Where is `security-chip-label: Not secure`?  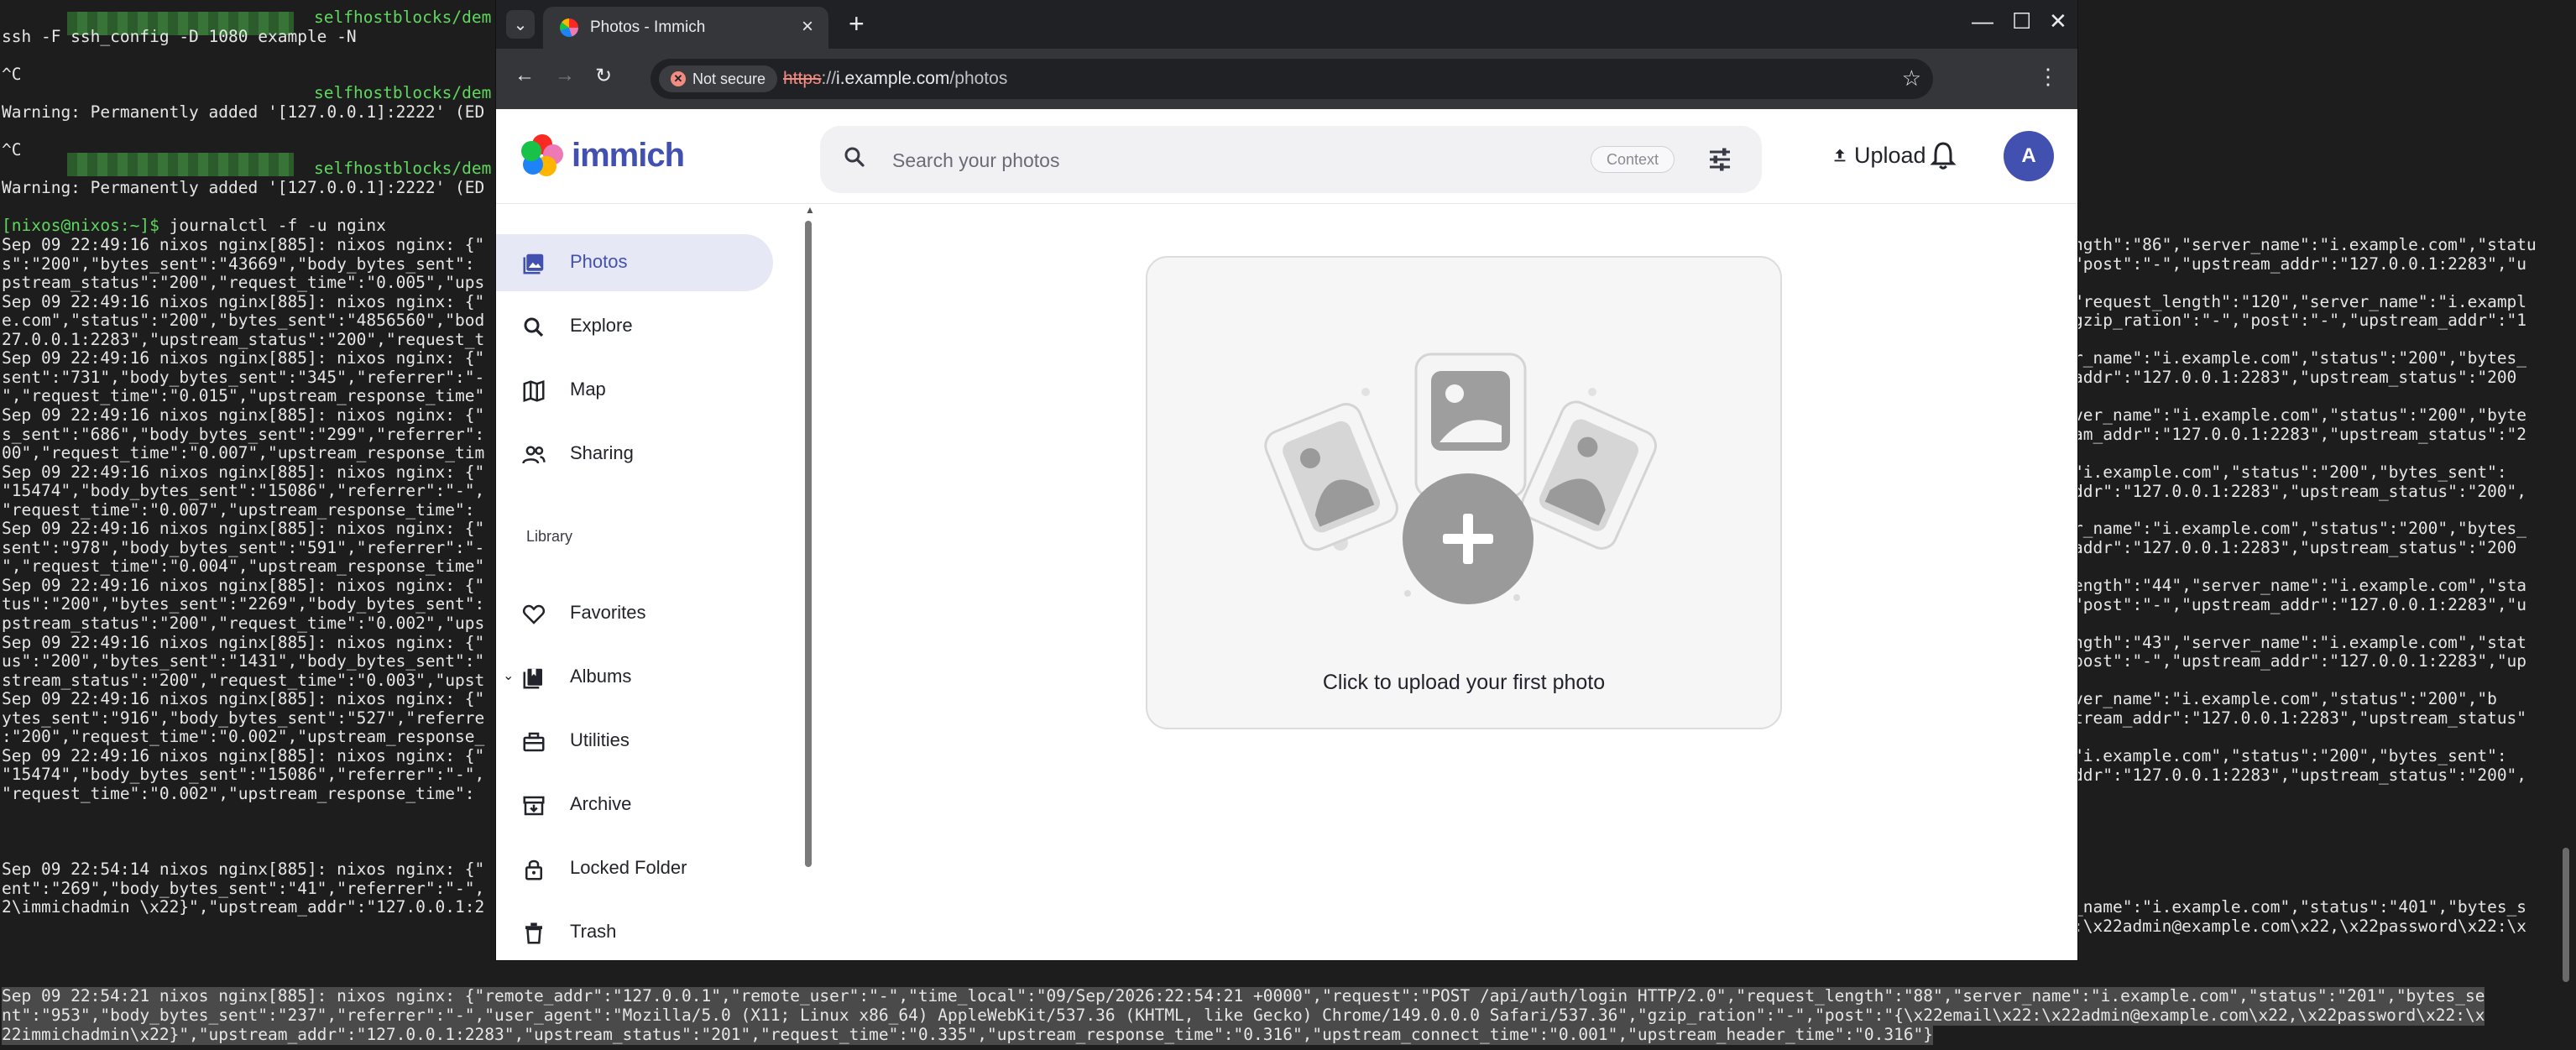
security-chip-label: Not secure is located at coordinates (729, 78).